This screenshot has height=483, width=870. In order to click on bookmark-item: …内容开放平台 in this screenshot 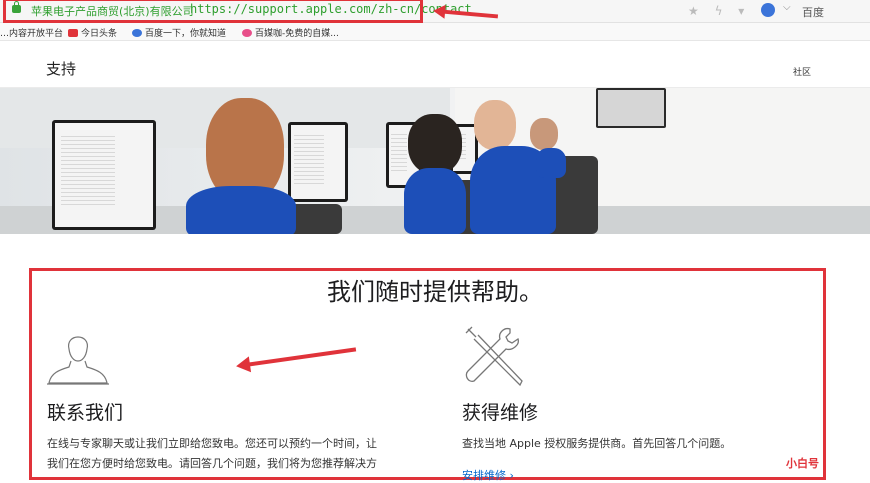, I will do `click(31, 32)`.